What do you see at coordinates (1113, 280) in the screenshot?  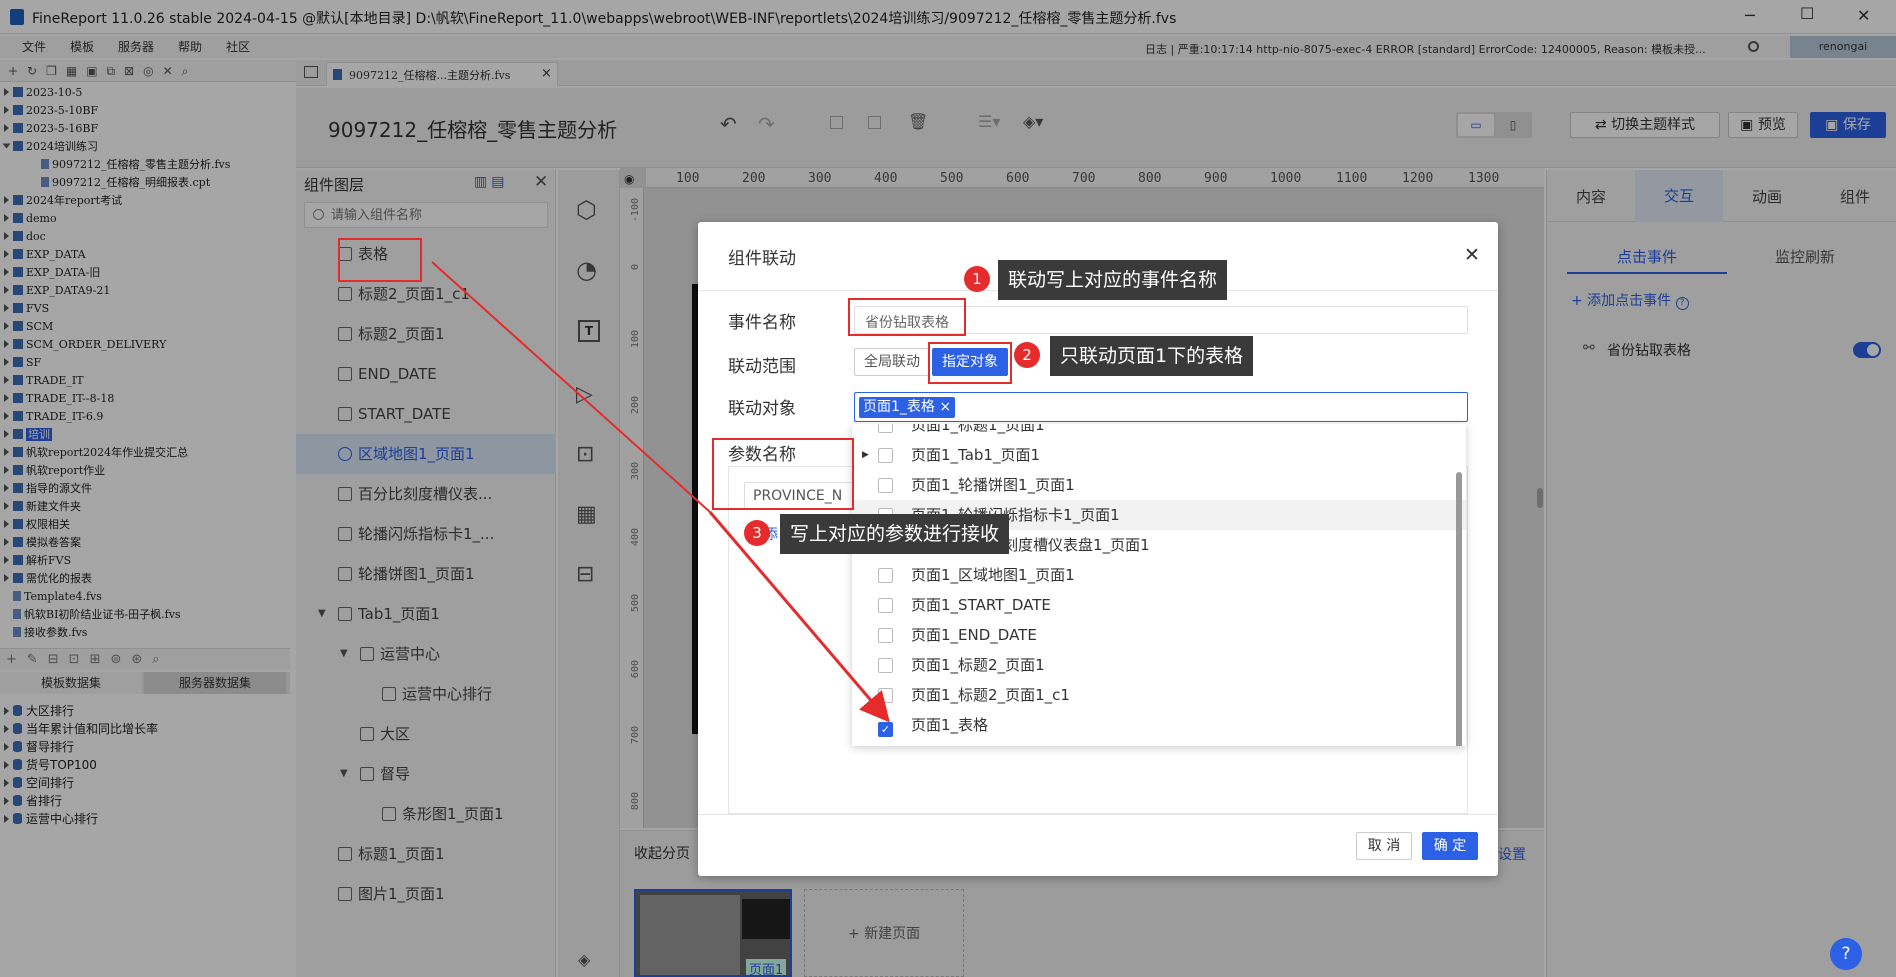 I see `annotation-callout-1: 联动写上对应的事件名称` at bounding box center [1113, 280].